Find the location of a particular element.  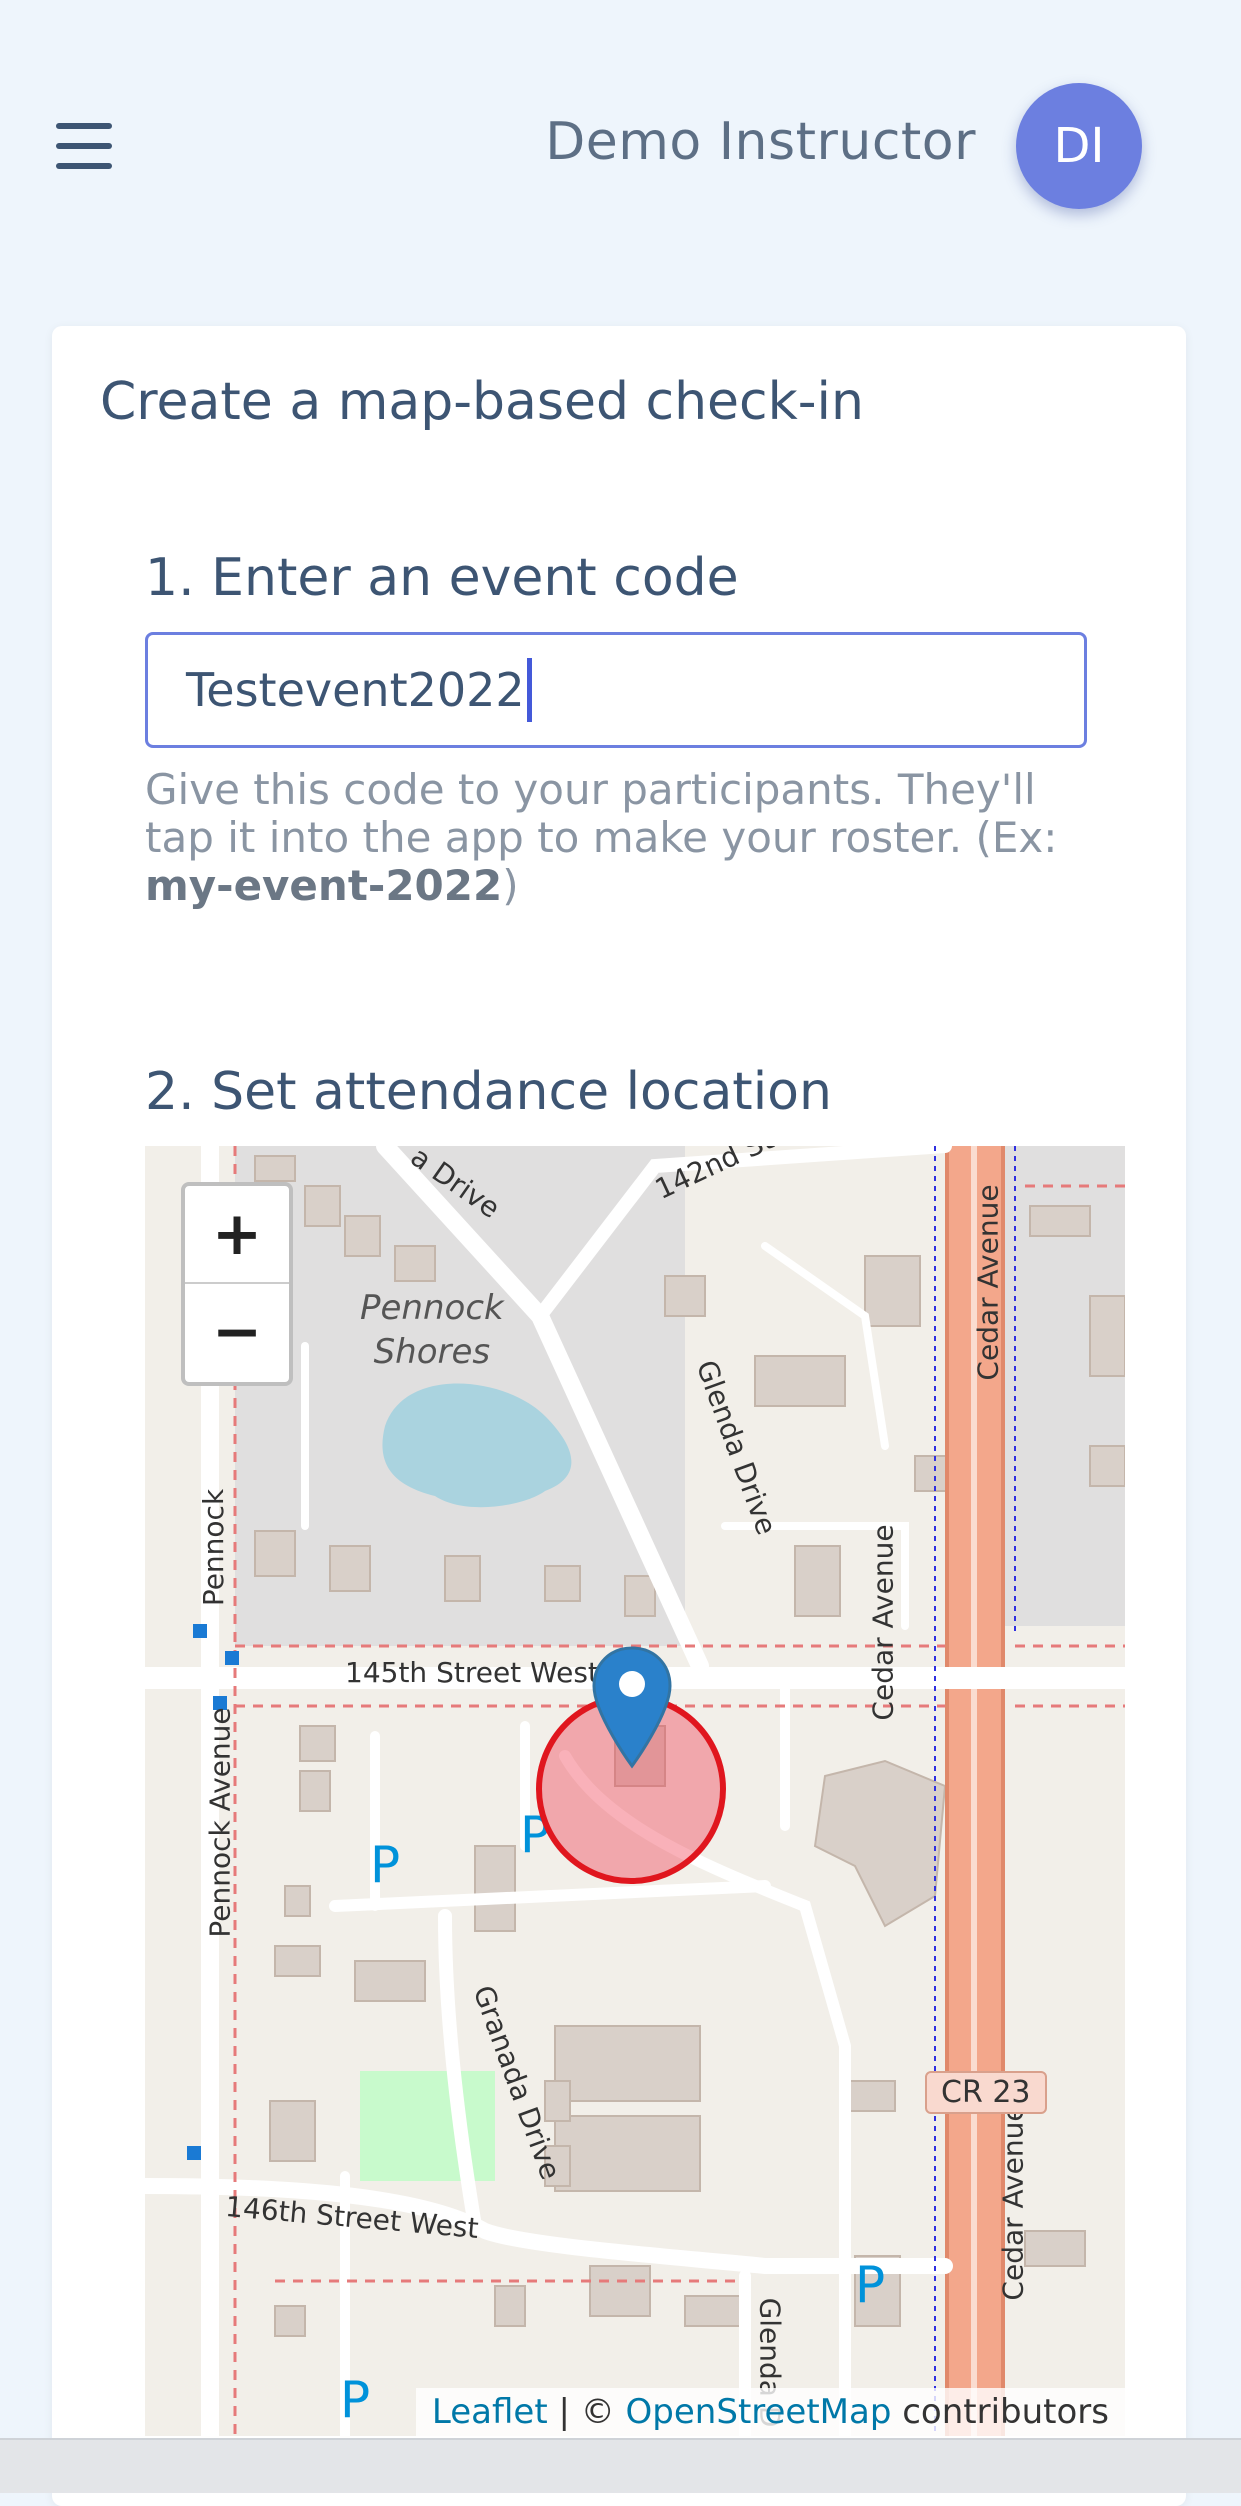

event-code-input: Testevent2022 is located at coordinates (616, 690).